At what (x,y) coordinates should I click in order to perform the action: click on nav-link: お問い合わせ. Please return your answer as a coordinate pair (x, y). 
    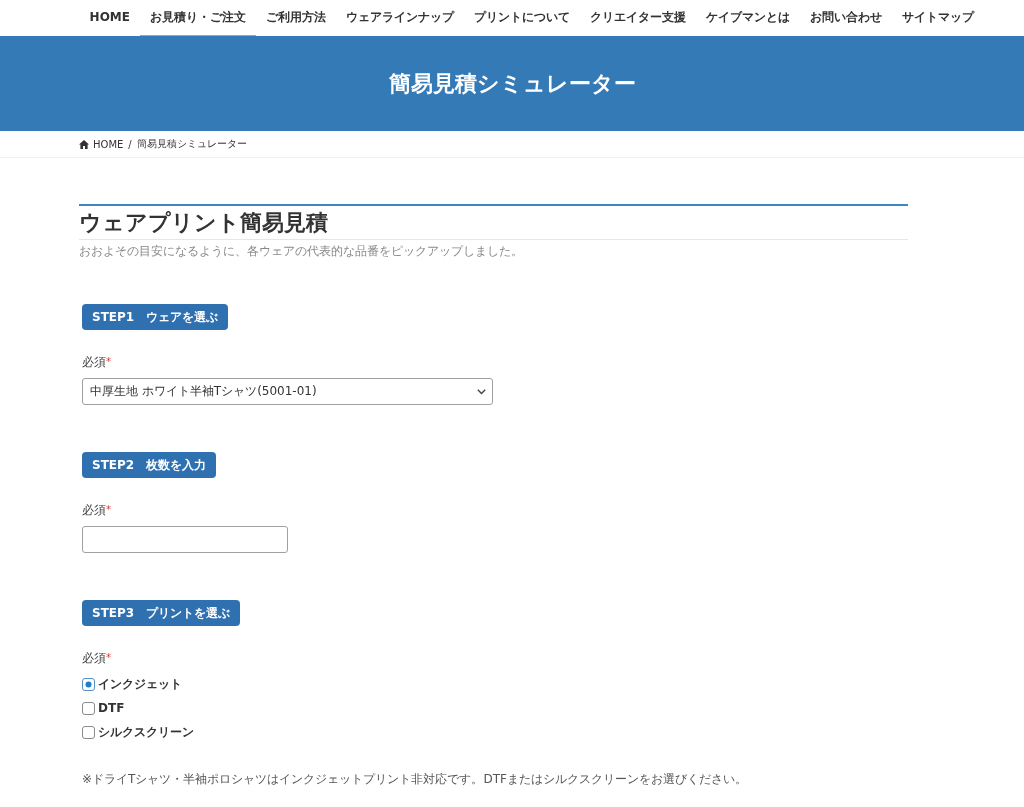
    Looking at the image, I should click on (846, 18).